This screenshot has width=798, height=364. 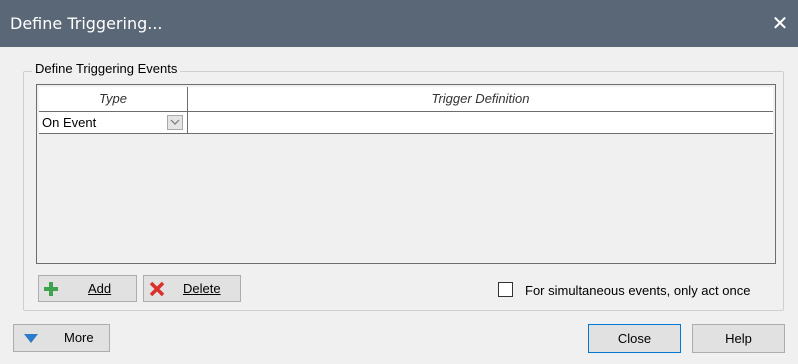 I want to click on help-button: Help, so click(x=738, y=338).